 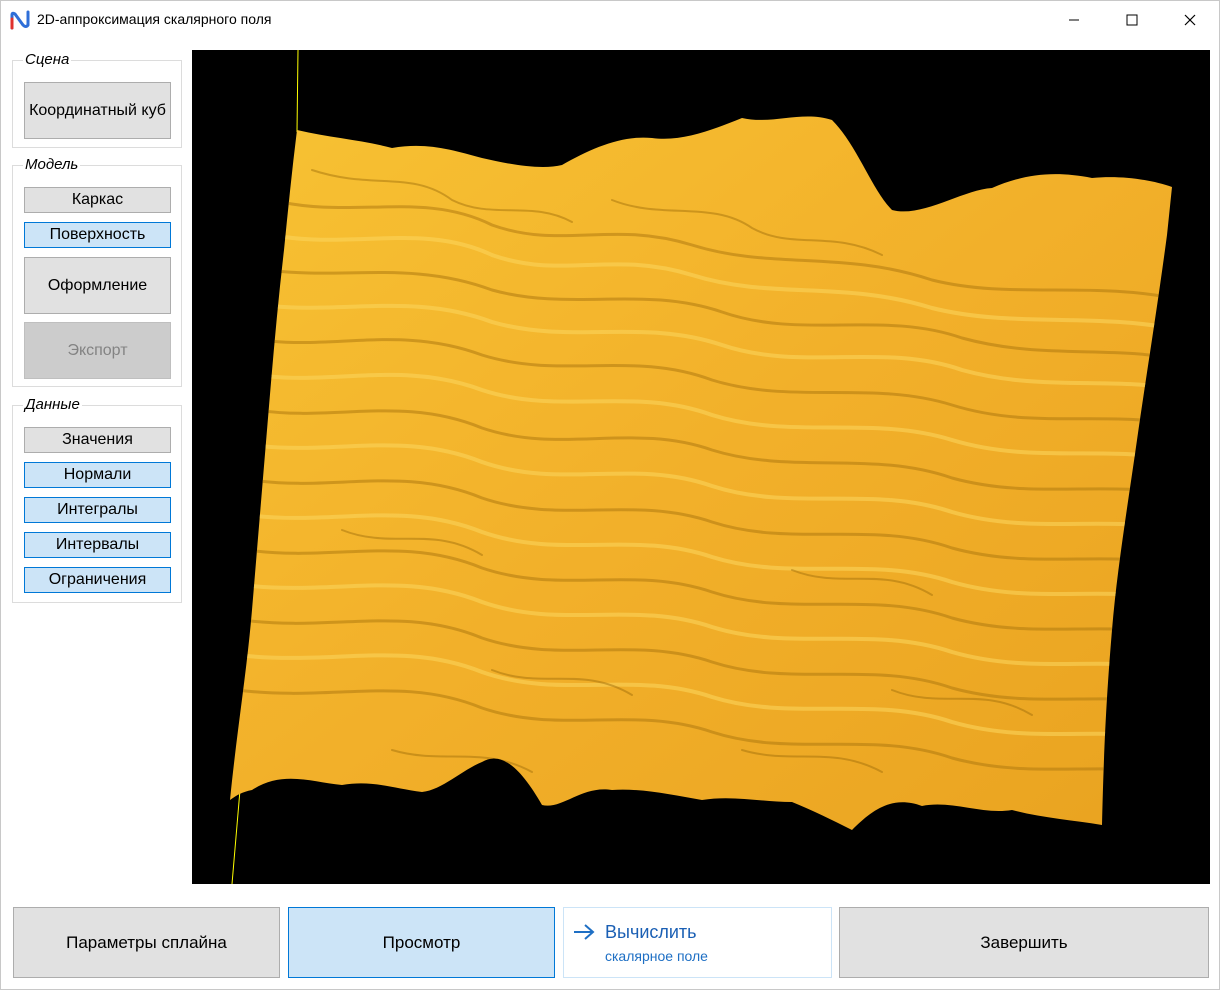 What do you see at coordinates (656, 956) in the screenshot?
I see `compute-sublabel: скалярное поле` at bounding box center [656, 956].